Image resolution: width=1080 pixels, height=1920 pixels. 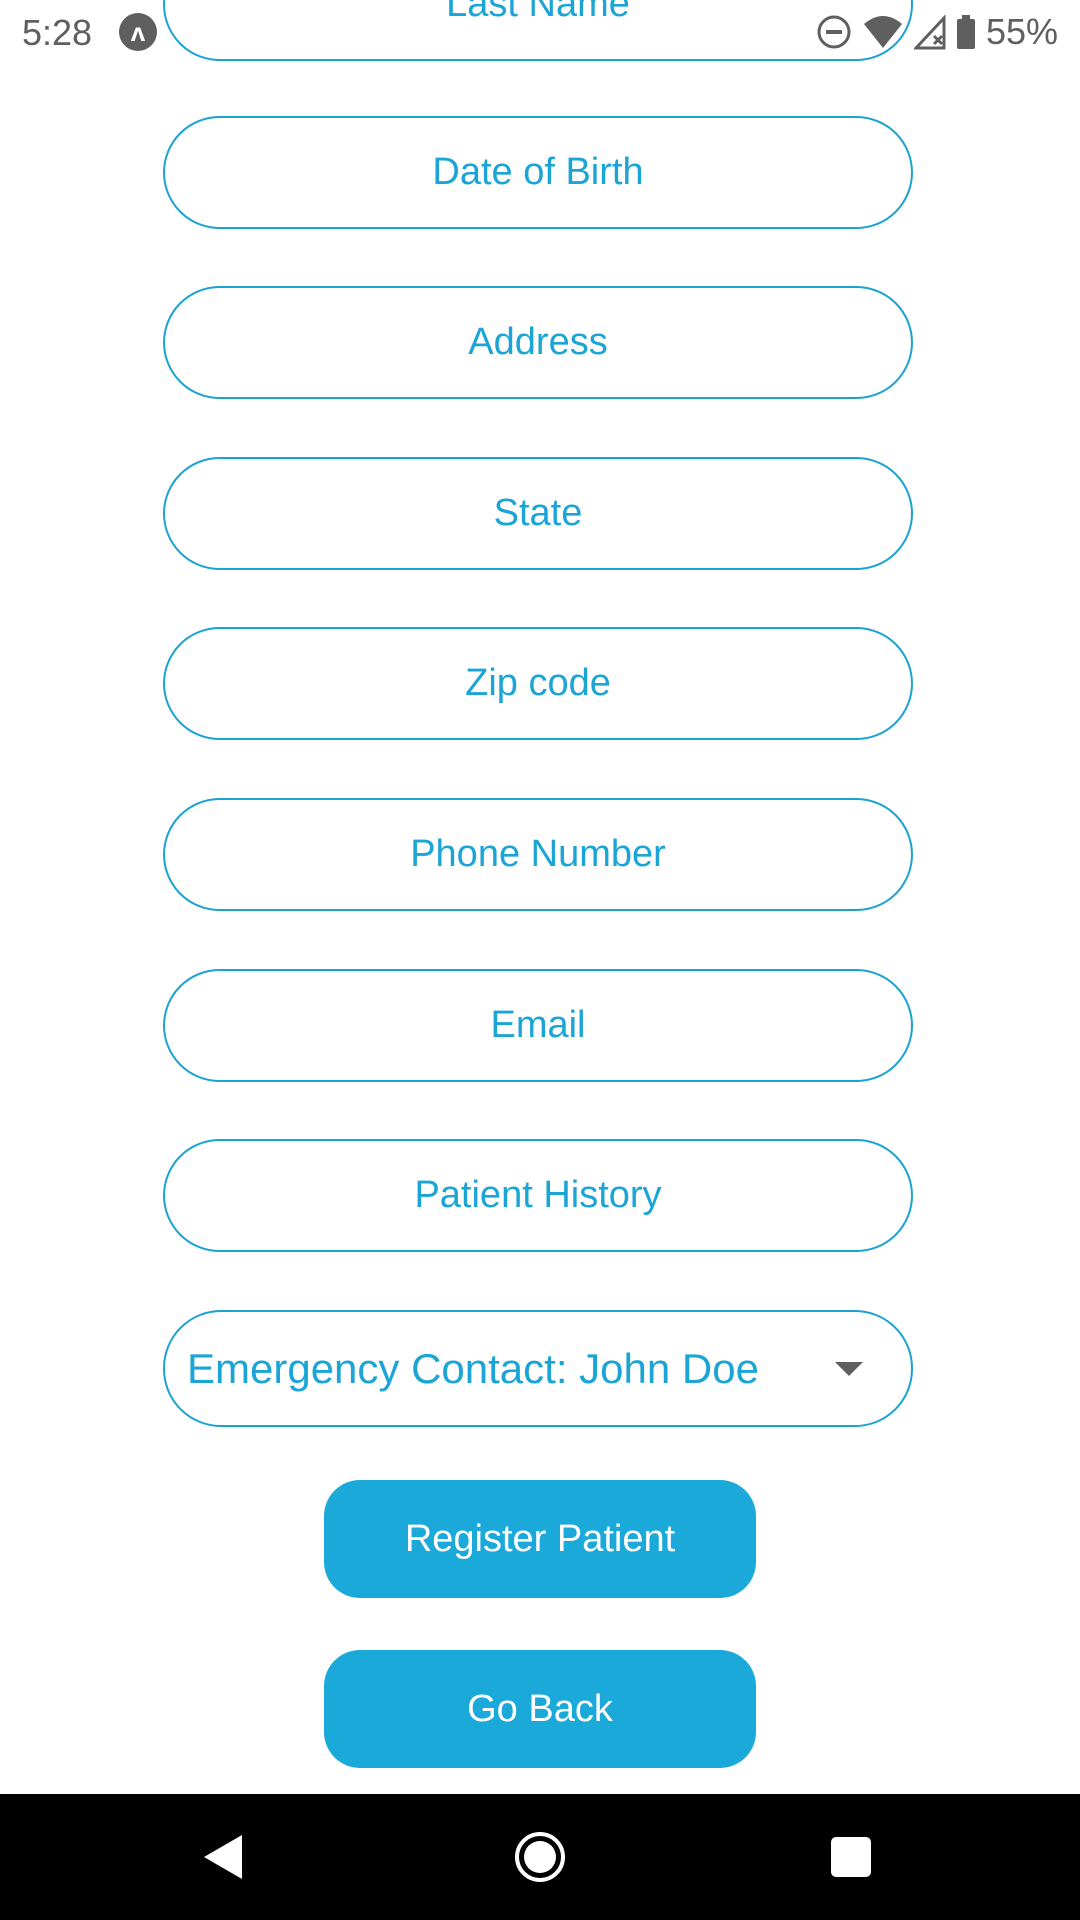 I want to click on zip-code-field: Zip code, so click(x=538, y=683).